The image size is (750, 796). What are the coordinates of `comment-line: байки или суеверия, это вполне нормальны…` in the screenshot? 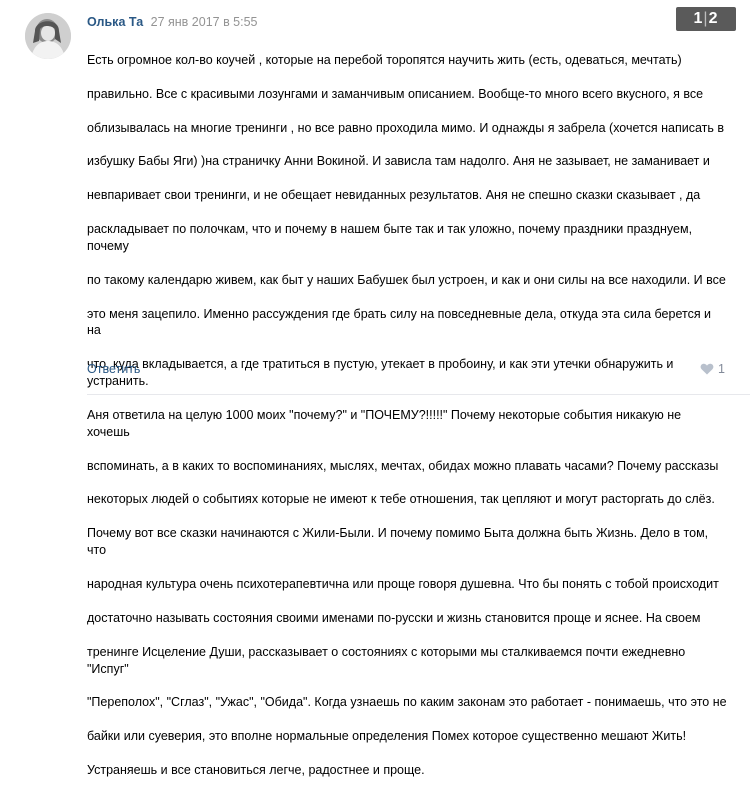 It's located at (387, 736).